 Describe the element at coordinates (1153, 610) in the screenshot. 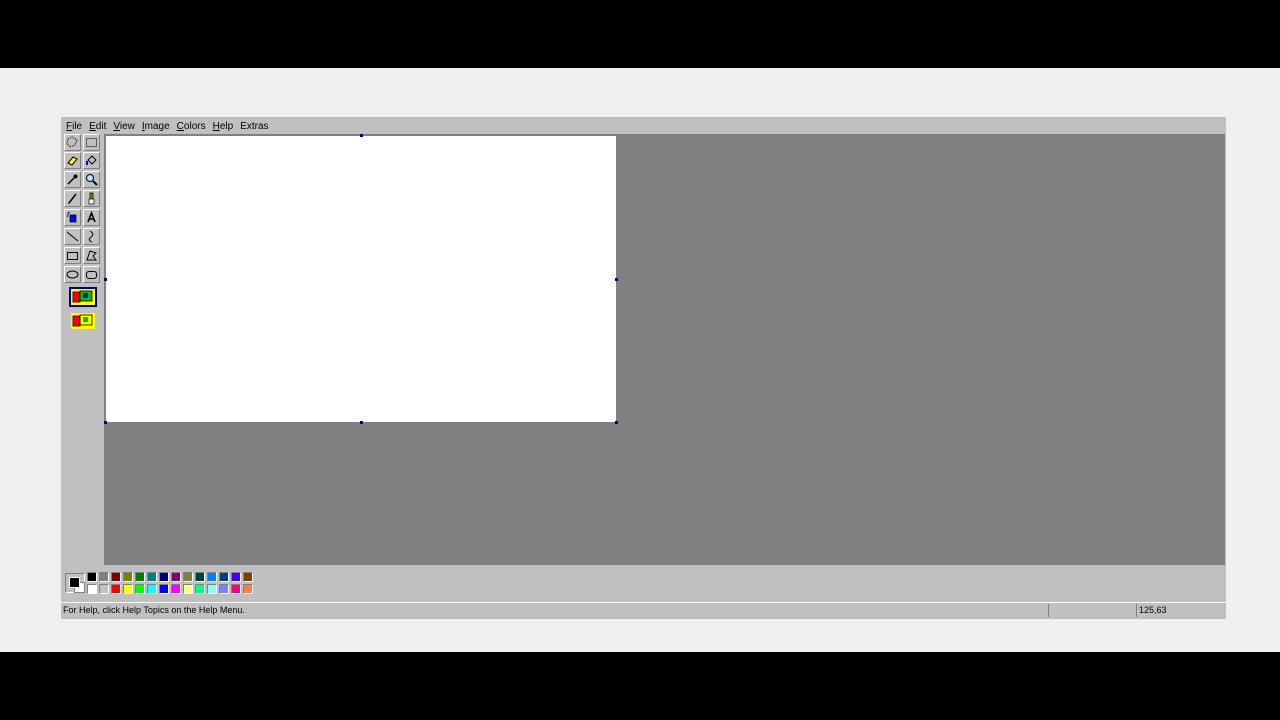

I see `cursor-coordinates: 125,63` at that location.